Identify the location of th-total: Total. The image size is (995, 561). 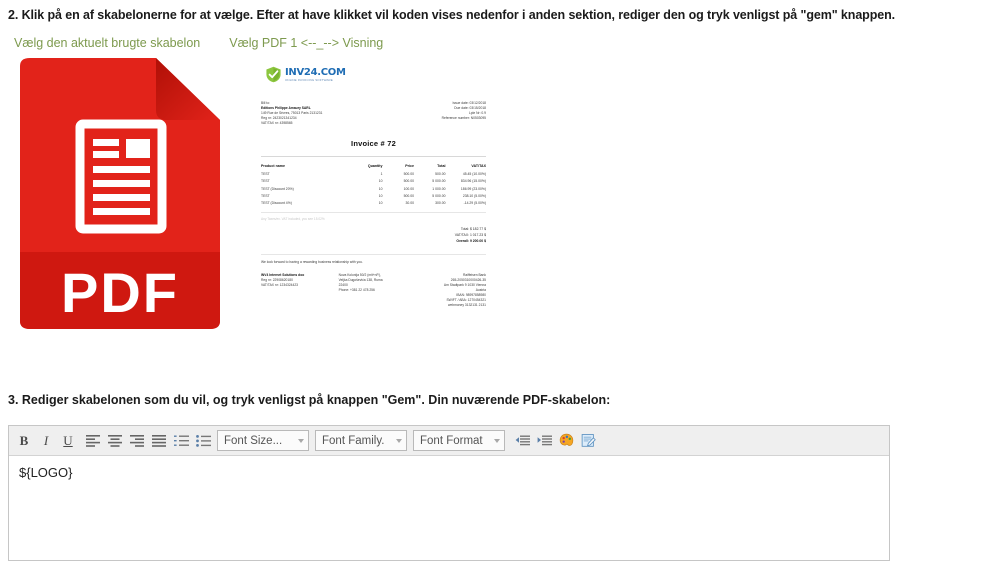
(441, 165).